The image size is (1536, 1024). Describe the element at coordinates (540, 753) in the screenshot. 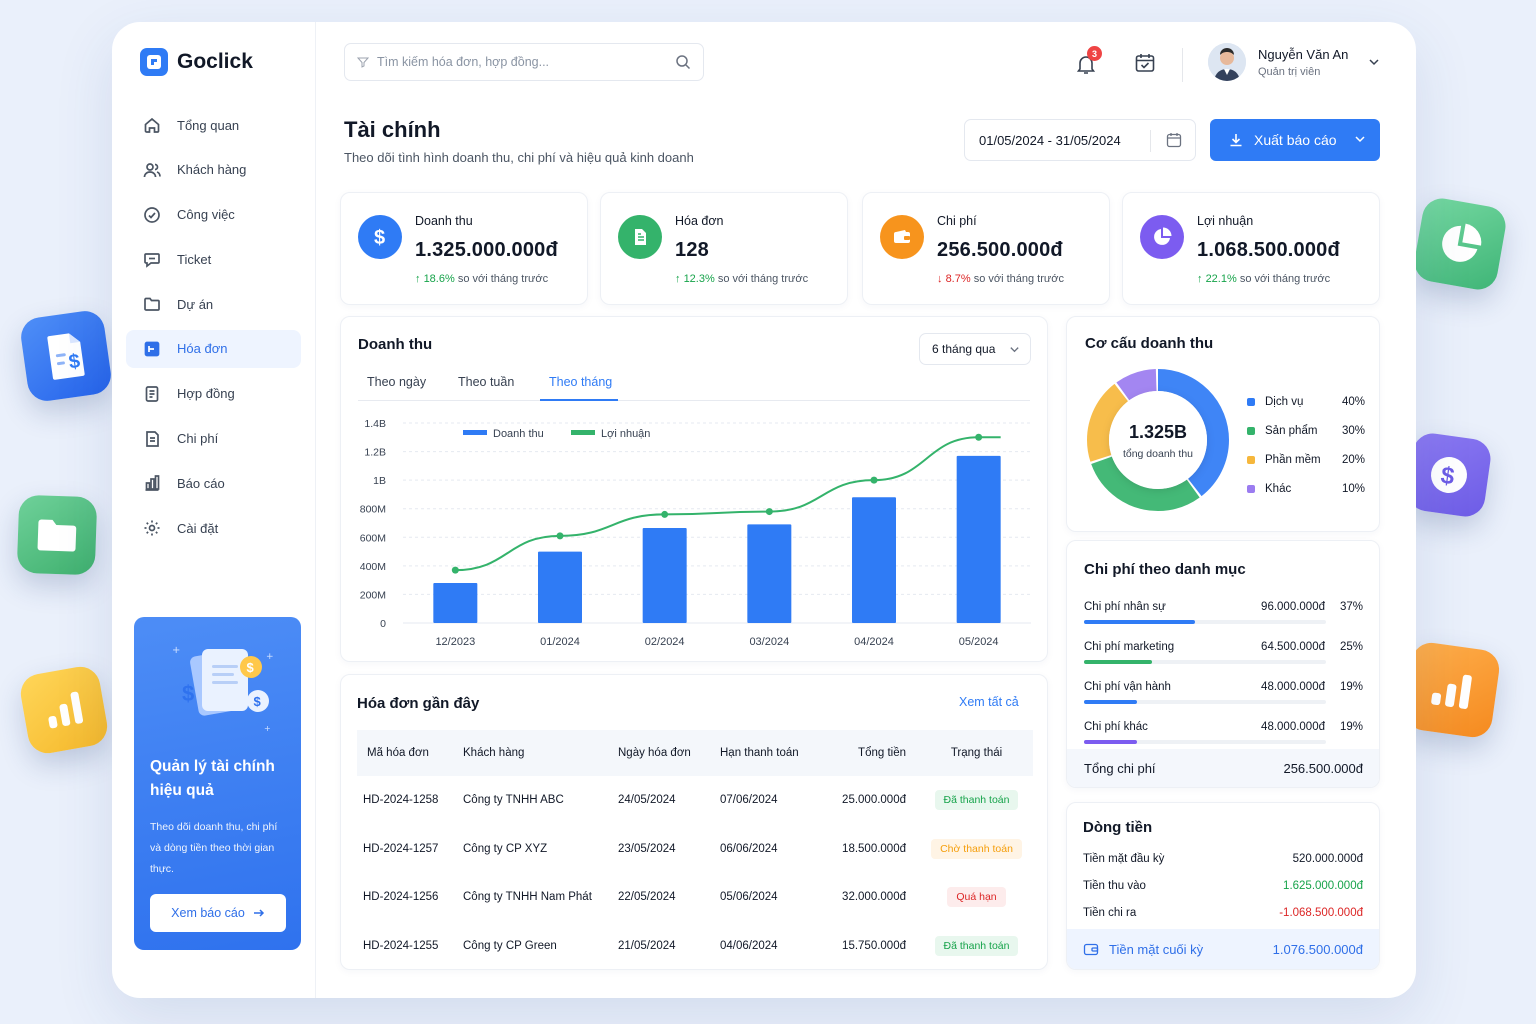

I see `column-header: Khách hàng` at that location.